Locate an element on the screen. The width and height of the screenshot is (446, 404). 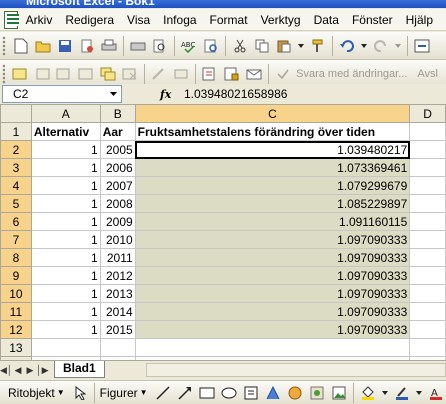
column-header-a: A is located at coordinates (65, 113).